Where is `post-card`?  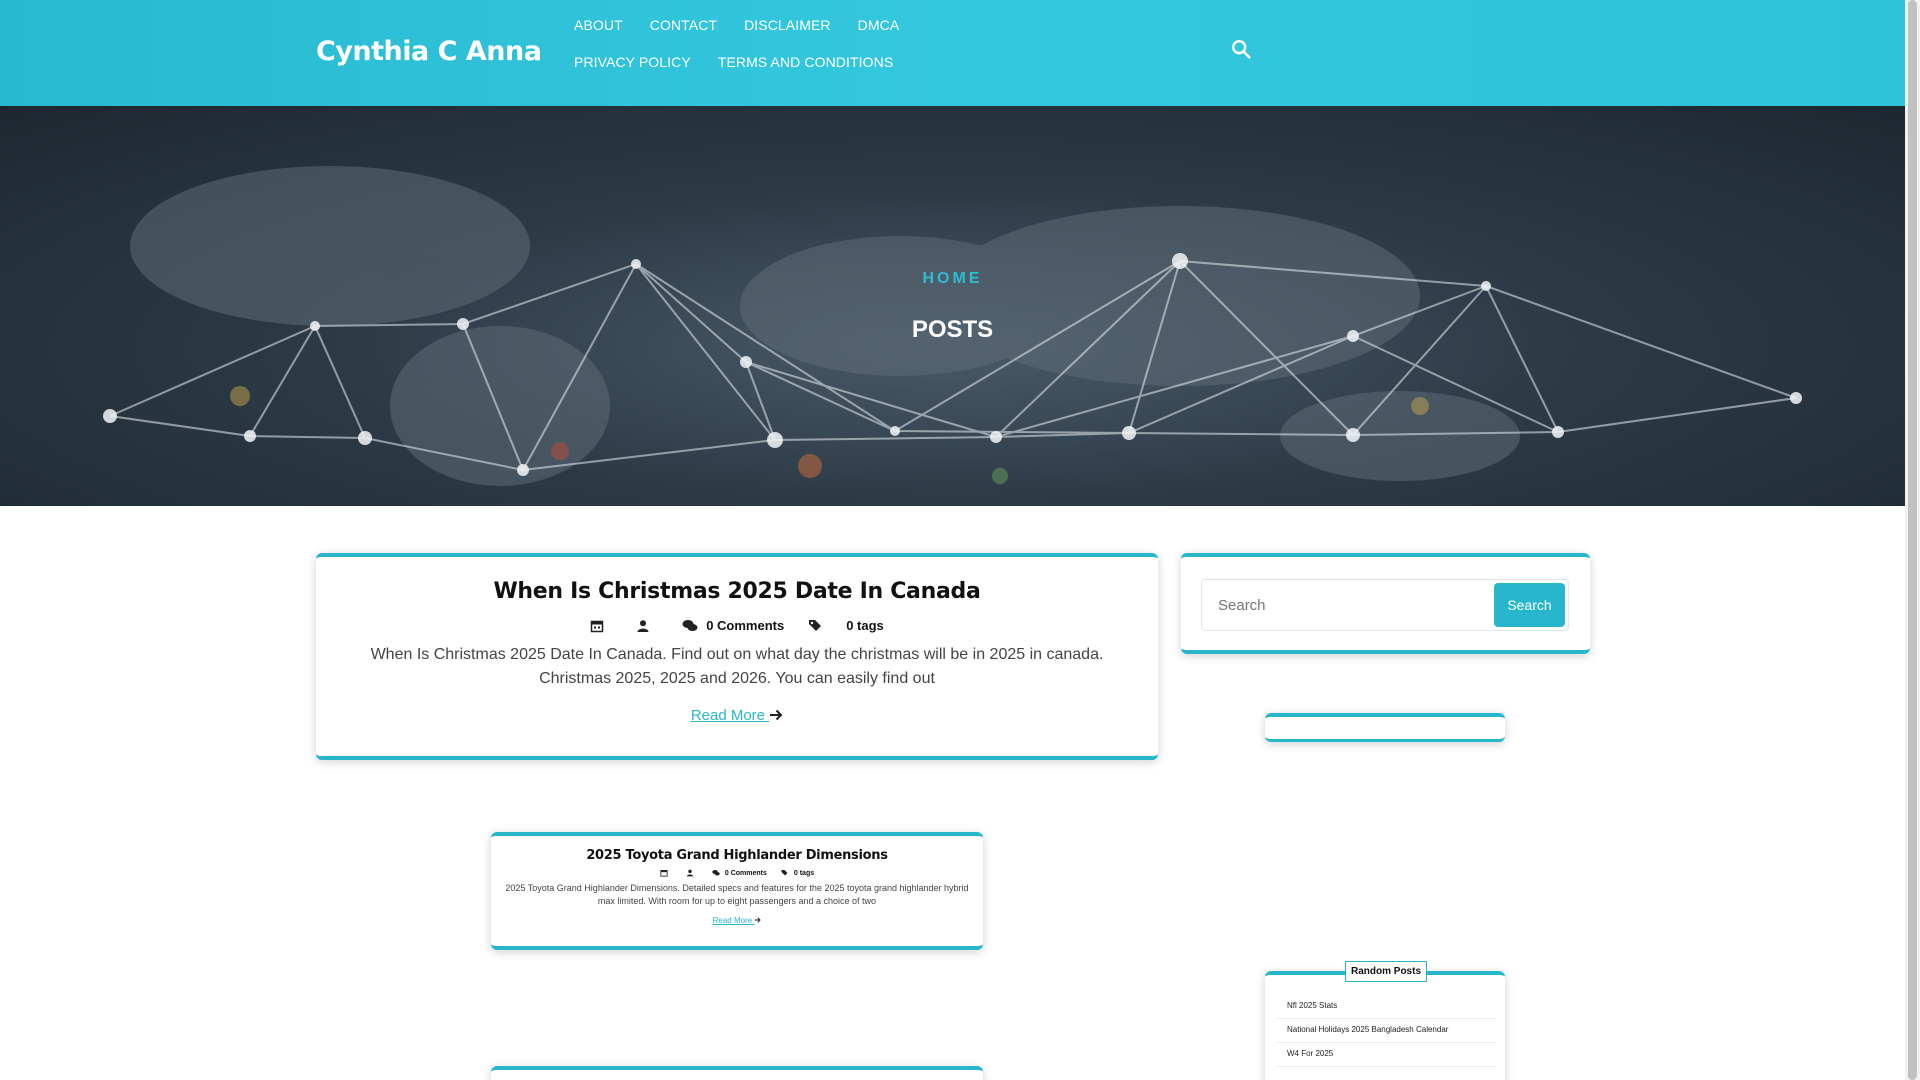 post-card is located at coordinates (737, 1073).